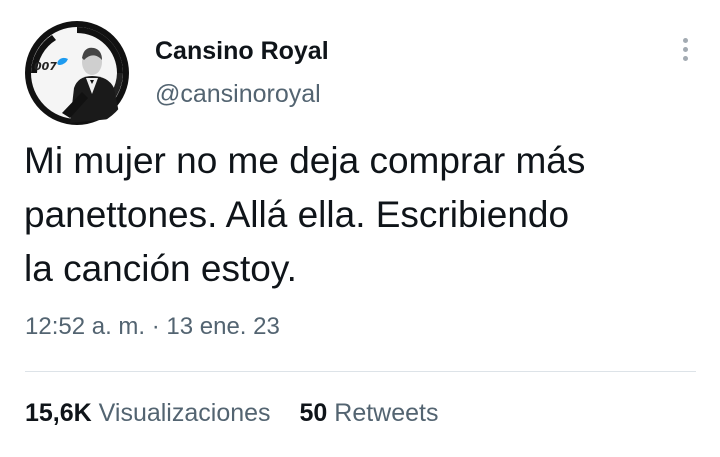  What do you see at coordinates (45, 66) in the screenshot?
I see `svg-text: 007` at bounding box center [45, 66].